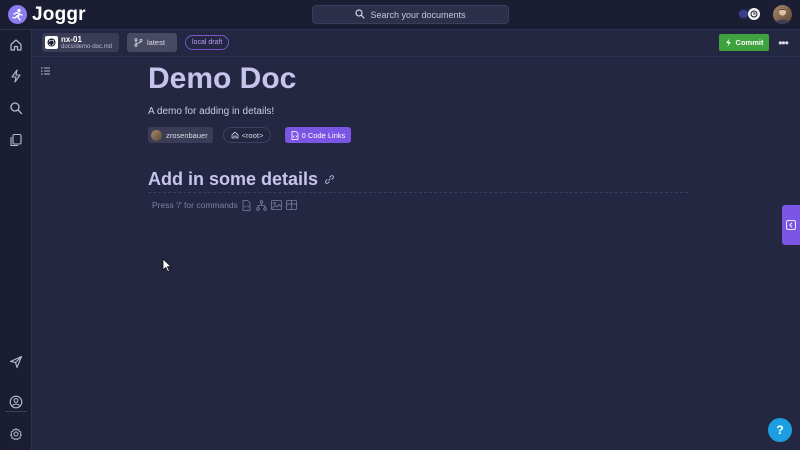 This screenshot has height=450, width=800. I want to click on expand-panel-button, so click(791, 225).